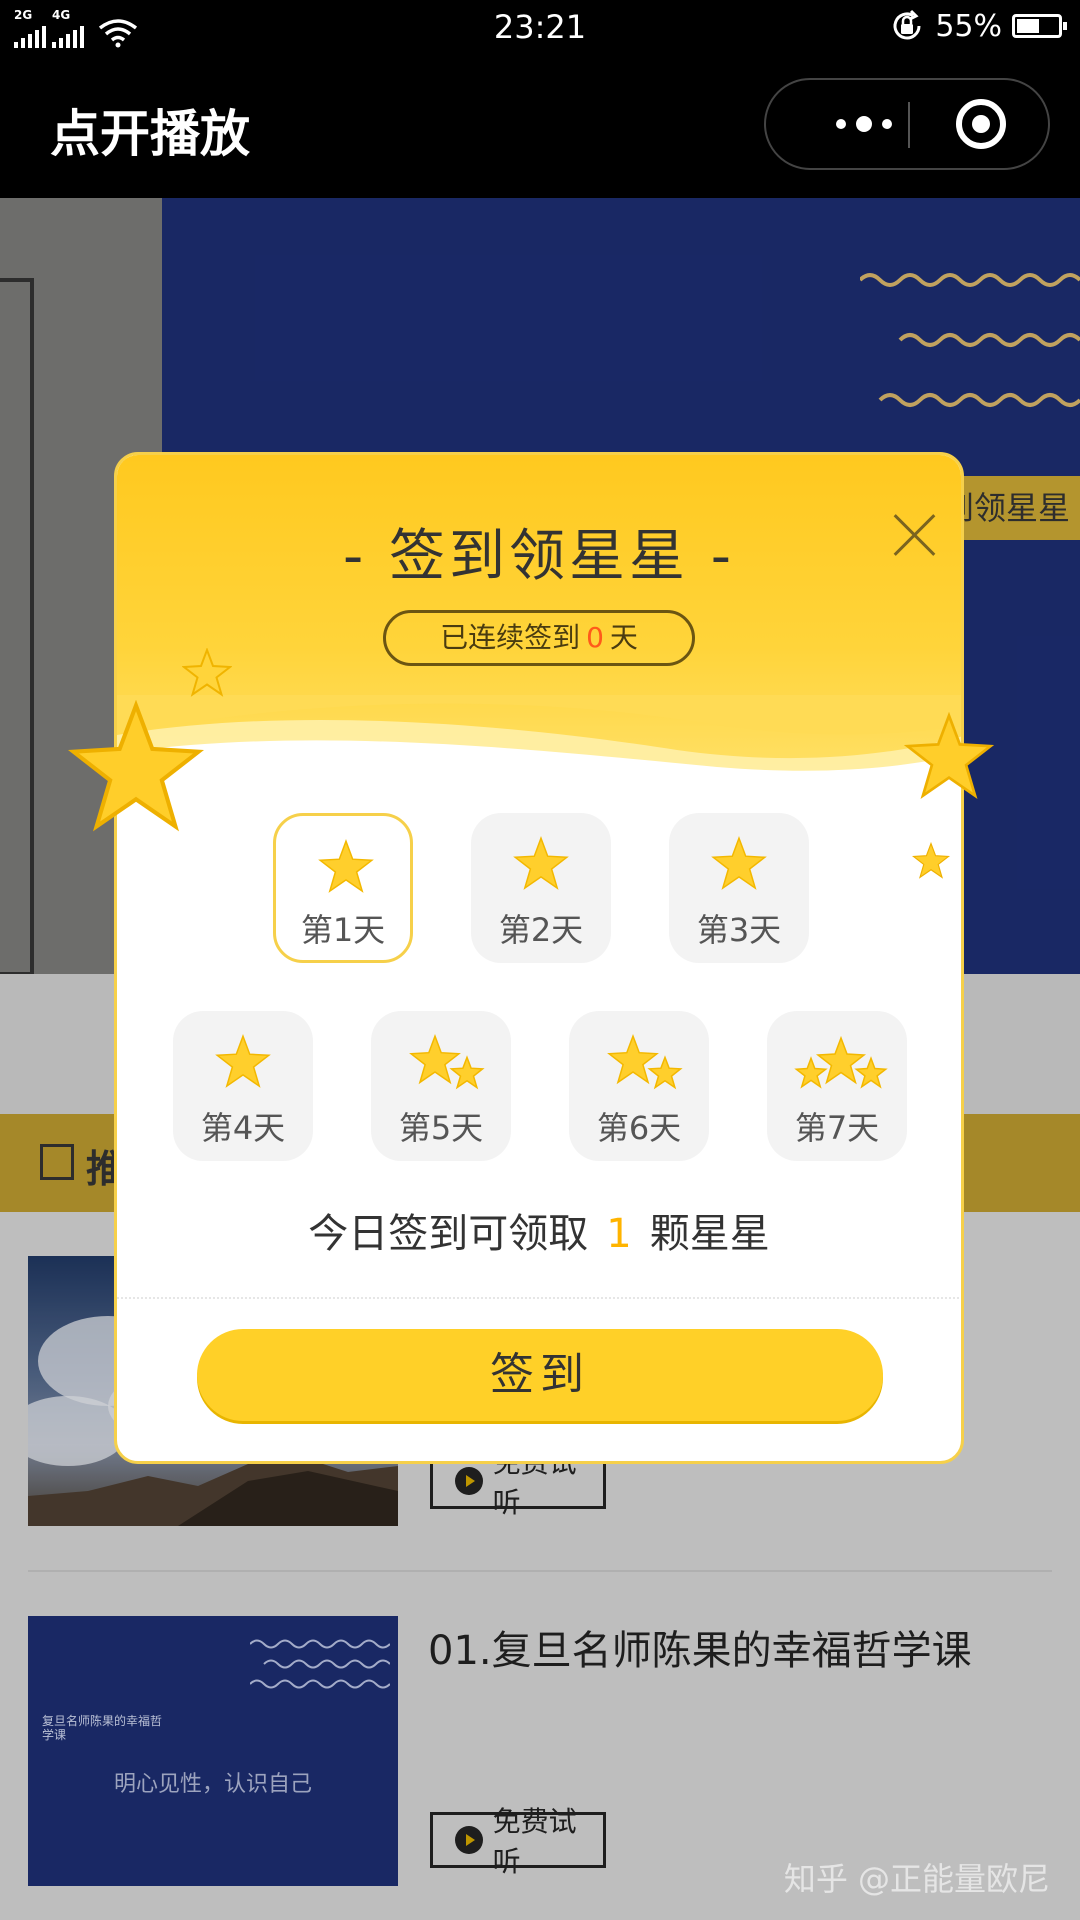  I want to click on battery-icon, so click(1039, 26).